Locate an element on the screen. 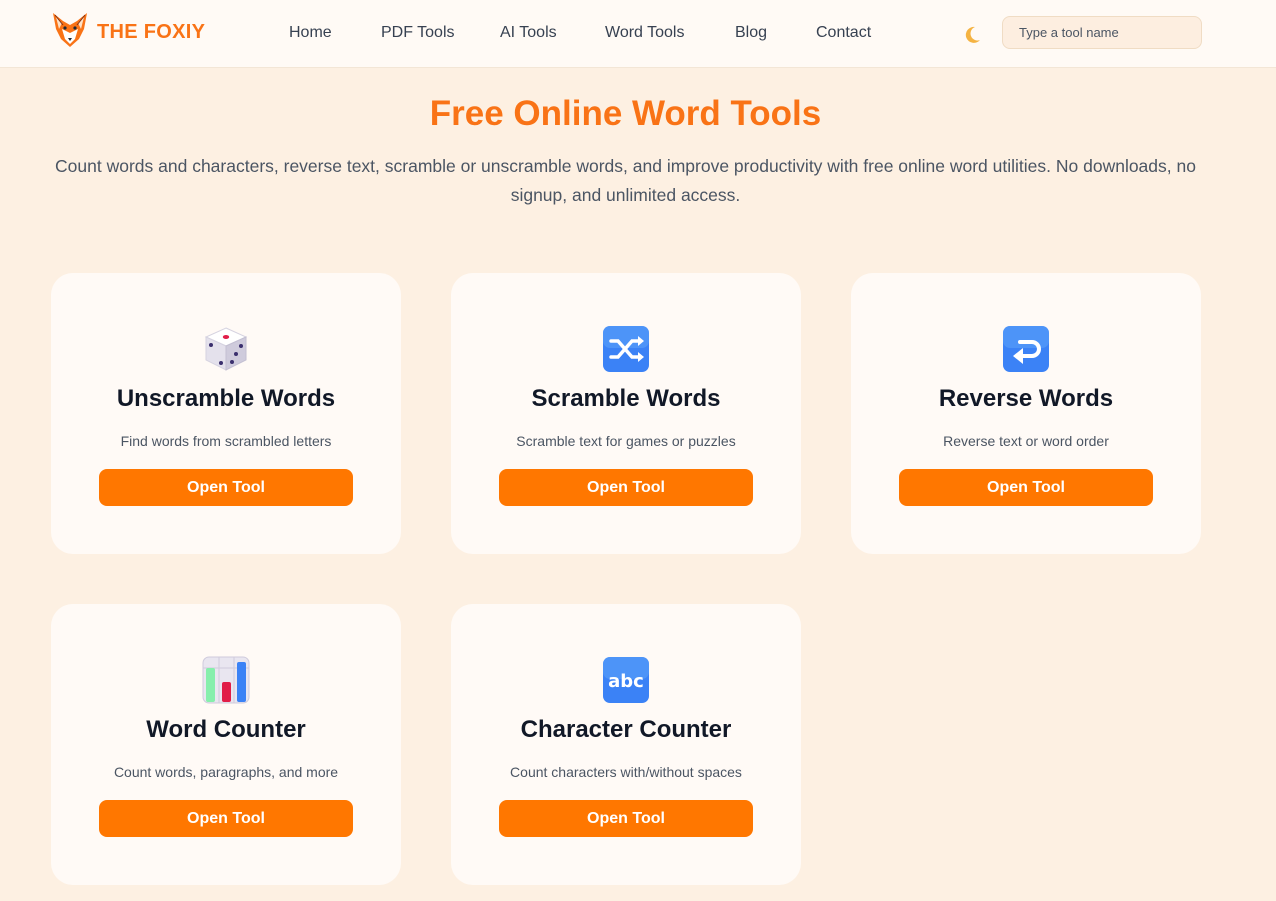  tool-title: Word Counter is located at coordinates (226, 729).